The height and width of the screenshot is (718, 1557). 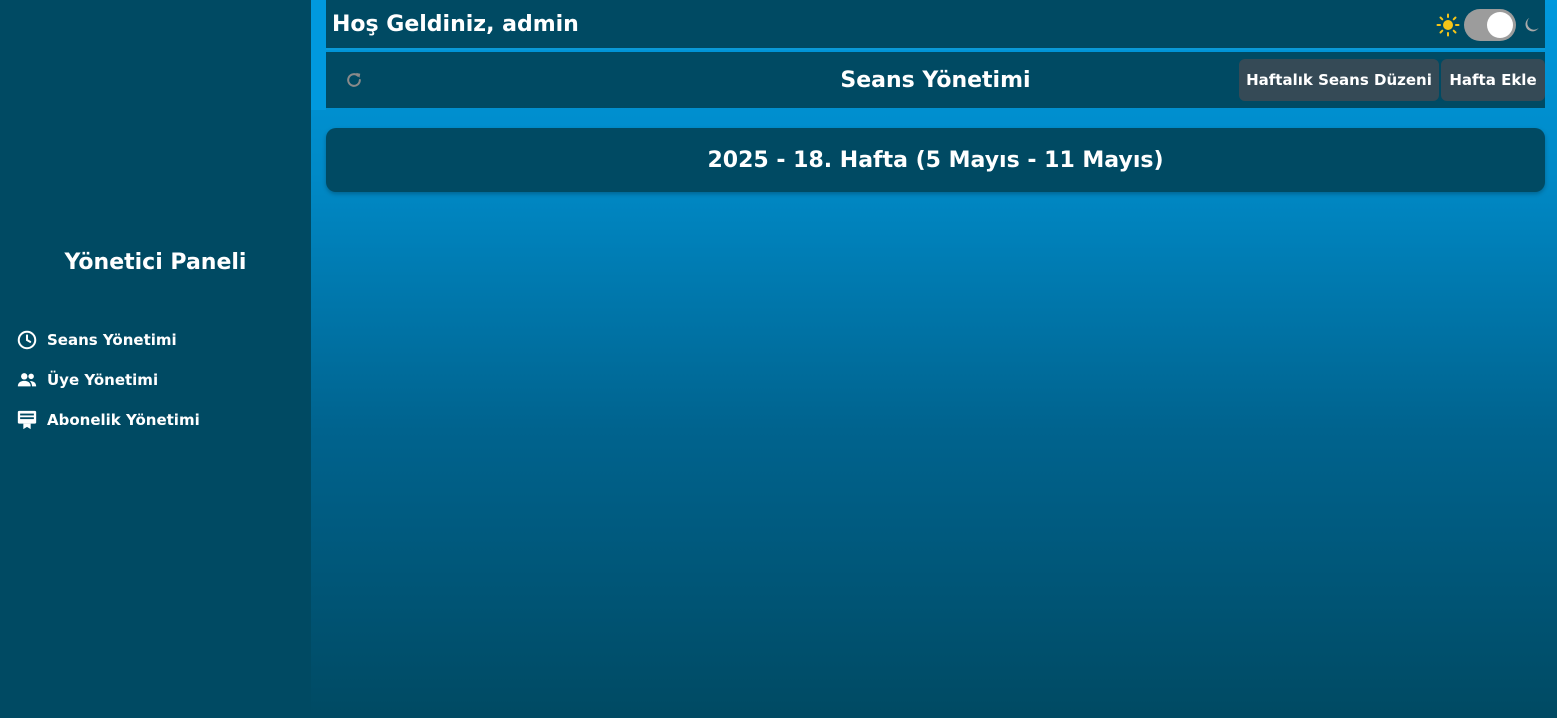 I want to click on sidebar-title: Yönetici Paneli, so click(x=155, y=262).